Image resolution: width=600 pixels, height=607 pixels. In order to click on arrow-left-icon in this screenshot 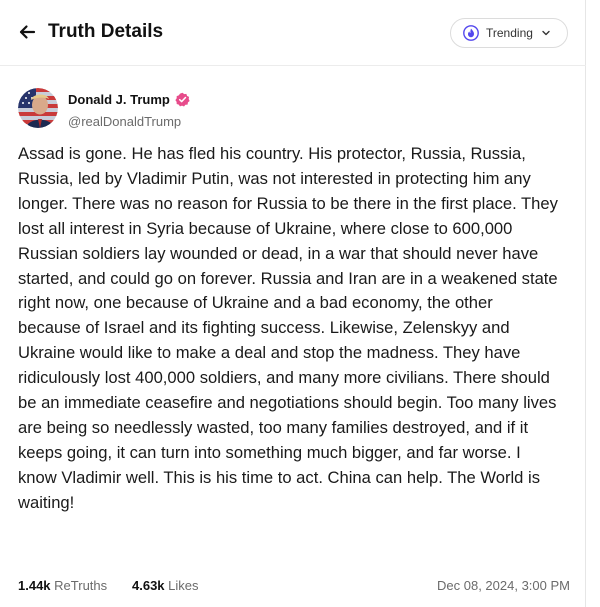, I will do `click(27, 32)`.